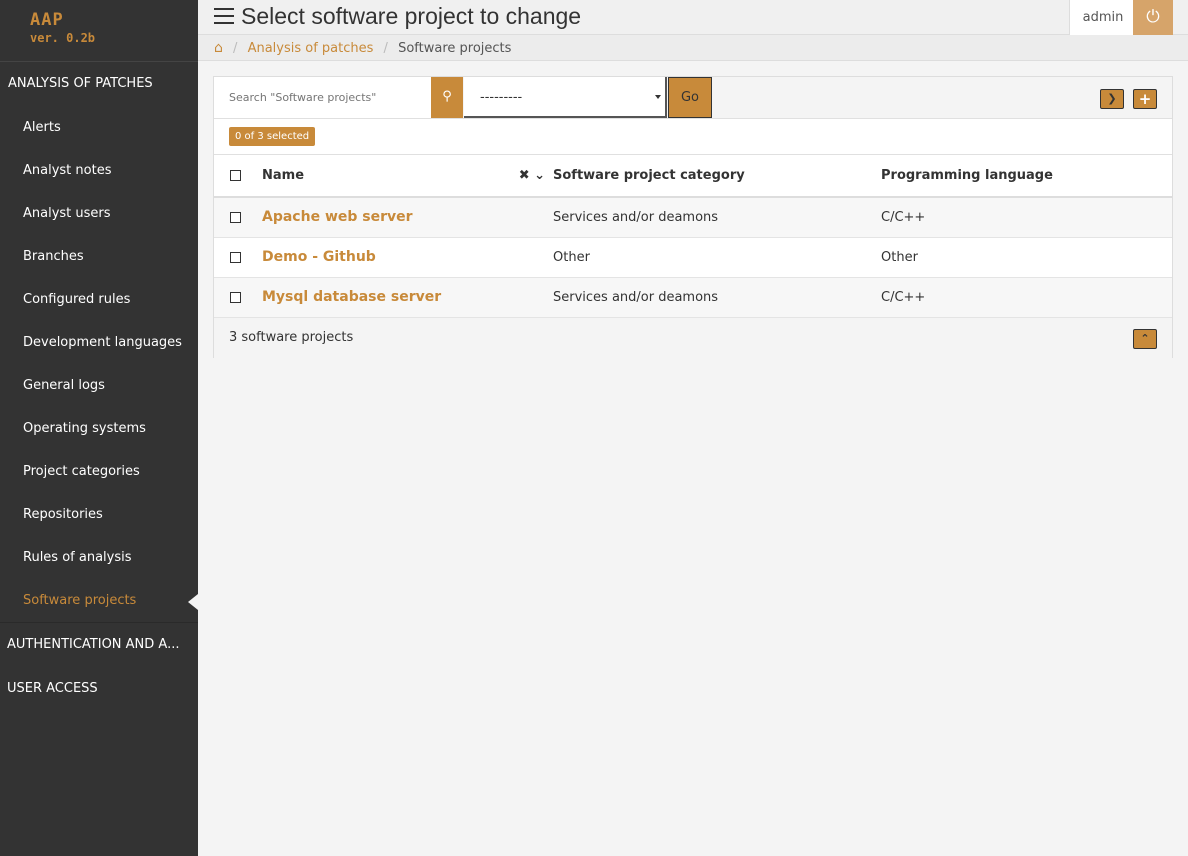  I want to click on column-header-name: Name ✖ ⌄, so click(407, 176).